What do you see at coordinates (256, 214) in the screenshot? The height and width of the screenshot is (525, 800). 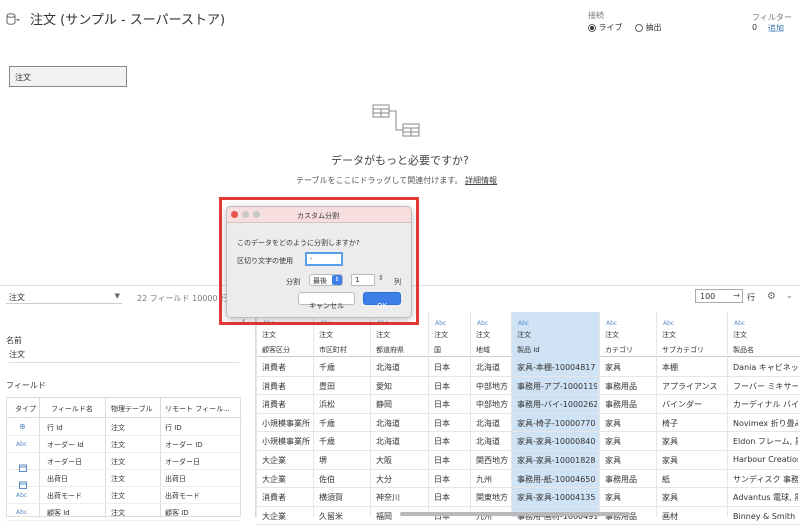 I see `maximize-icon` at bounding box center [256, 214].